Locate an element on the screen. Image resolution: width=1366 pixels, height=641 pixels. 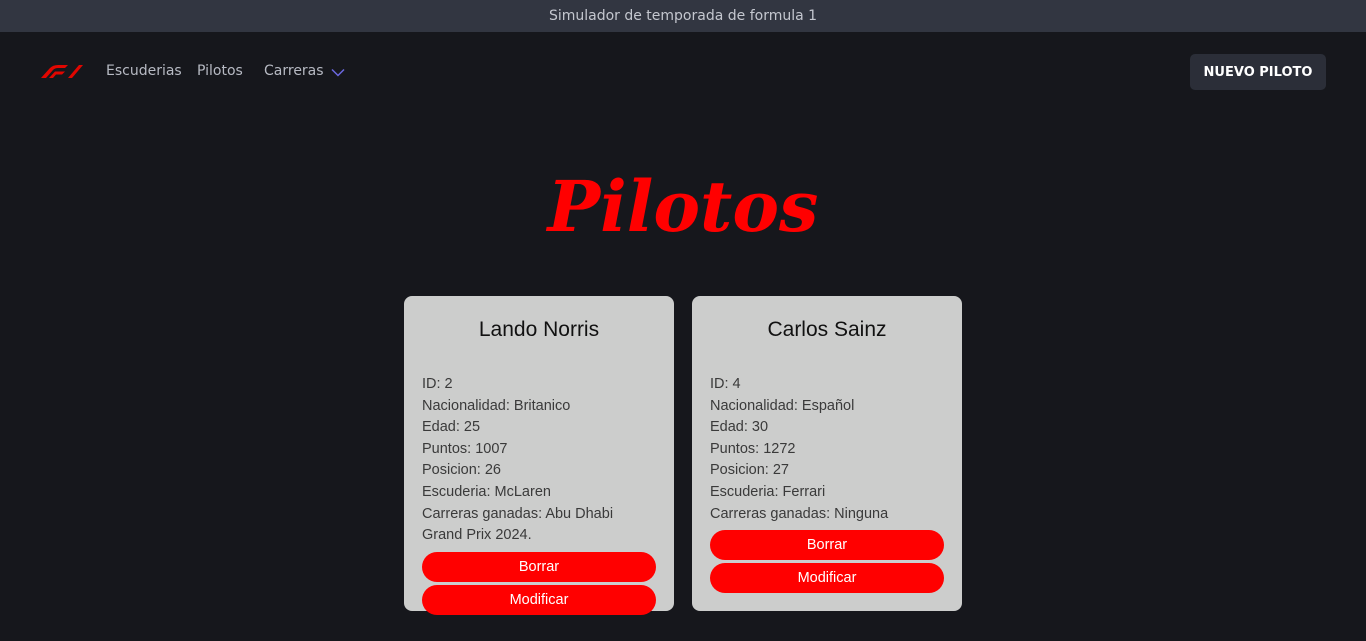
driver-age: Edad: 25 is located at coordinates (451, 427).